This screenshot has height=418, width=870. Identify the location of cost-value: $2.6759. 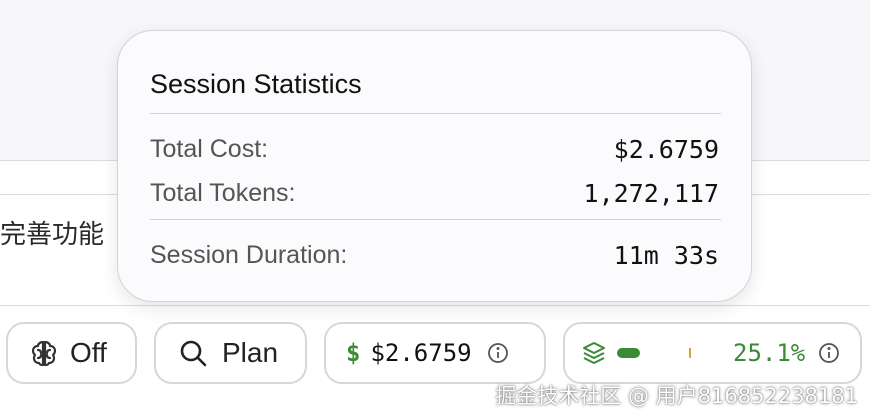
(421, 353).